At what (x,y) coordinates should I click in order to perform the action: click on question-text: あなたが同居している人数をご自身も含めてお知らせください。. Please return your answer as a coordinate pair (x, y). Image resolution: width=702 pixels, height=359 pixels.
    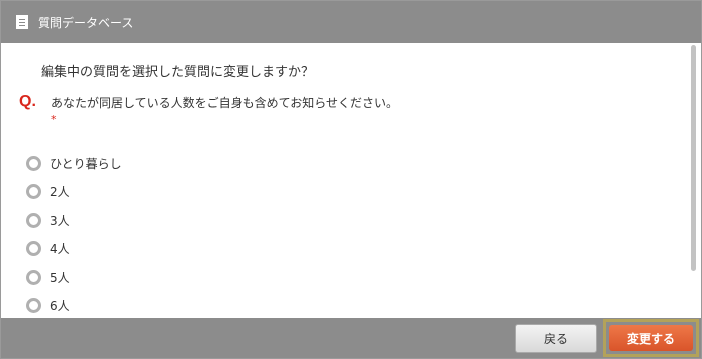
    Looking at the image, I should click on (225, 103).